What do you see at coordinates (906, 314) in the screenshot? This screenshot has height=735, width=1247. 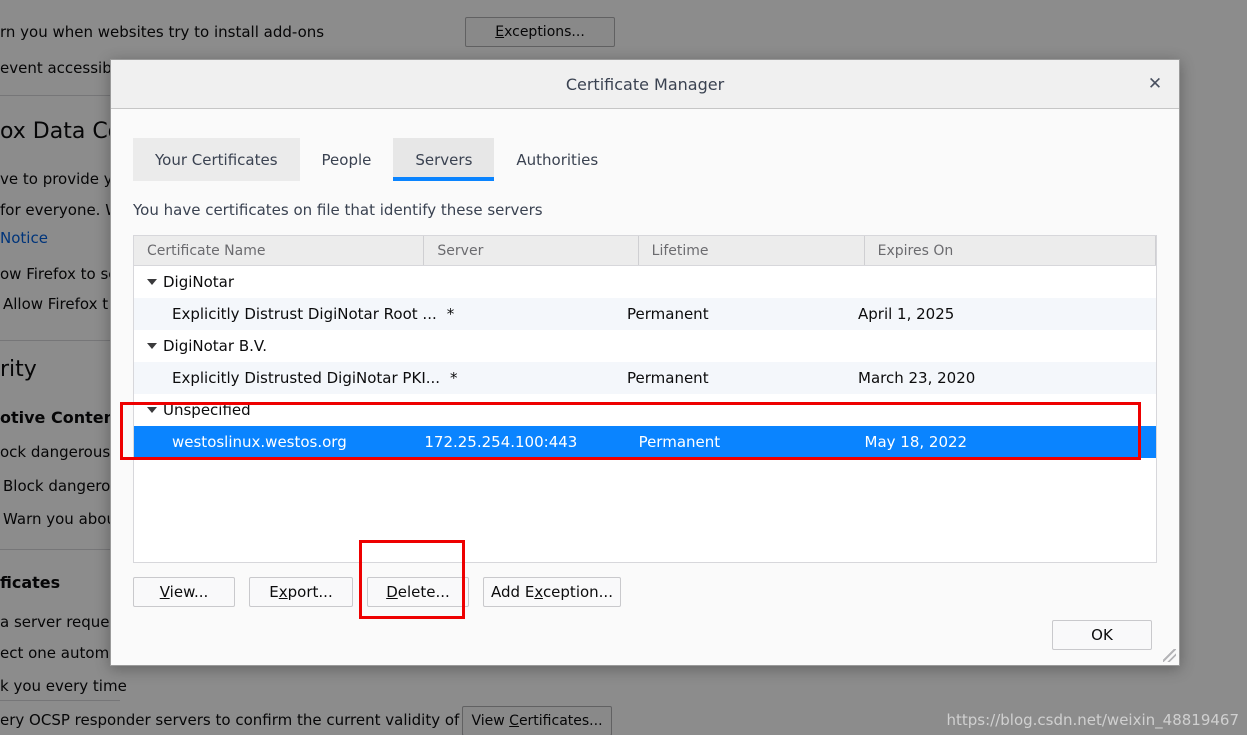 I see `expires-on-cell: April 1, 2025` at bounding box center [906, 314].